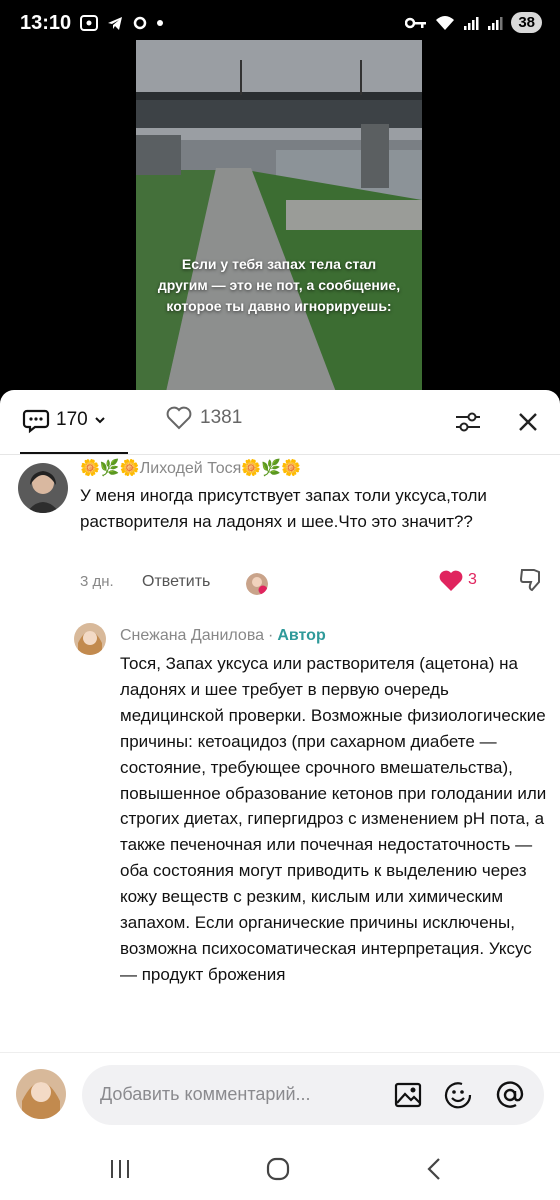  Describe the element at coordinates (89, 23) in the screenshot. I see `screen-icon` at that location.